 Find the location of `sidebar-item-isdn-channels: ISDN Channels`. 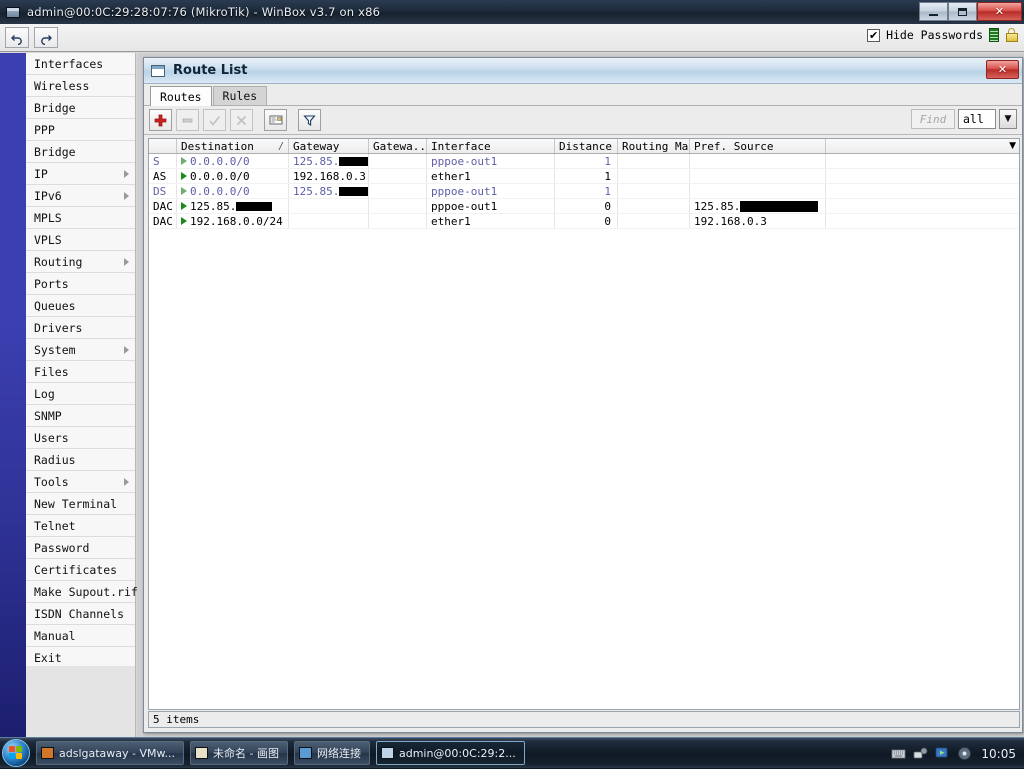

sidebar-item-isdn-channels: ISDN Channels is located at coordinates (80, 614).